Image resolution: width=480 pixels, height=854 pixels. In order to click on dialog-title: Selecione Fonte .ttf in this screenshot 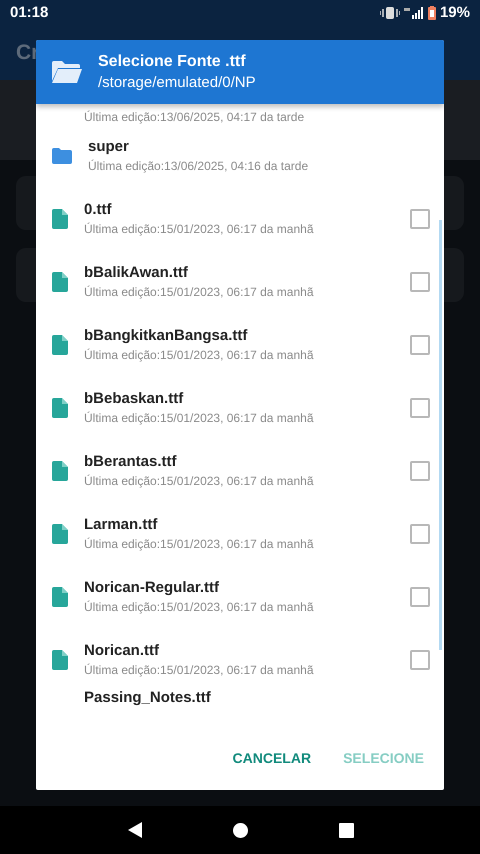, I will do `click(172, 62)`.